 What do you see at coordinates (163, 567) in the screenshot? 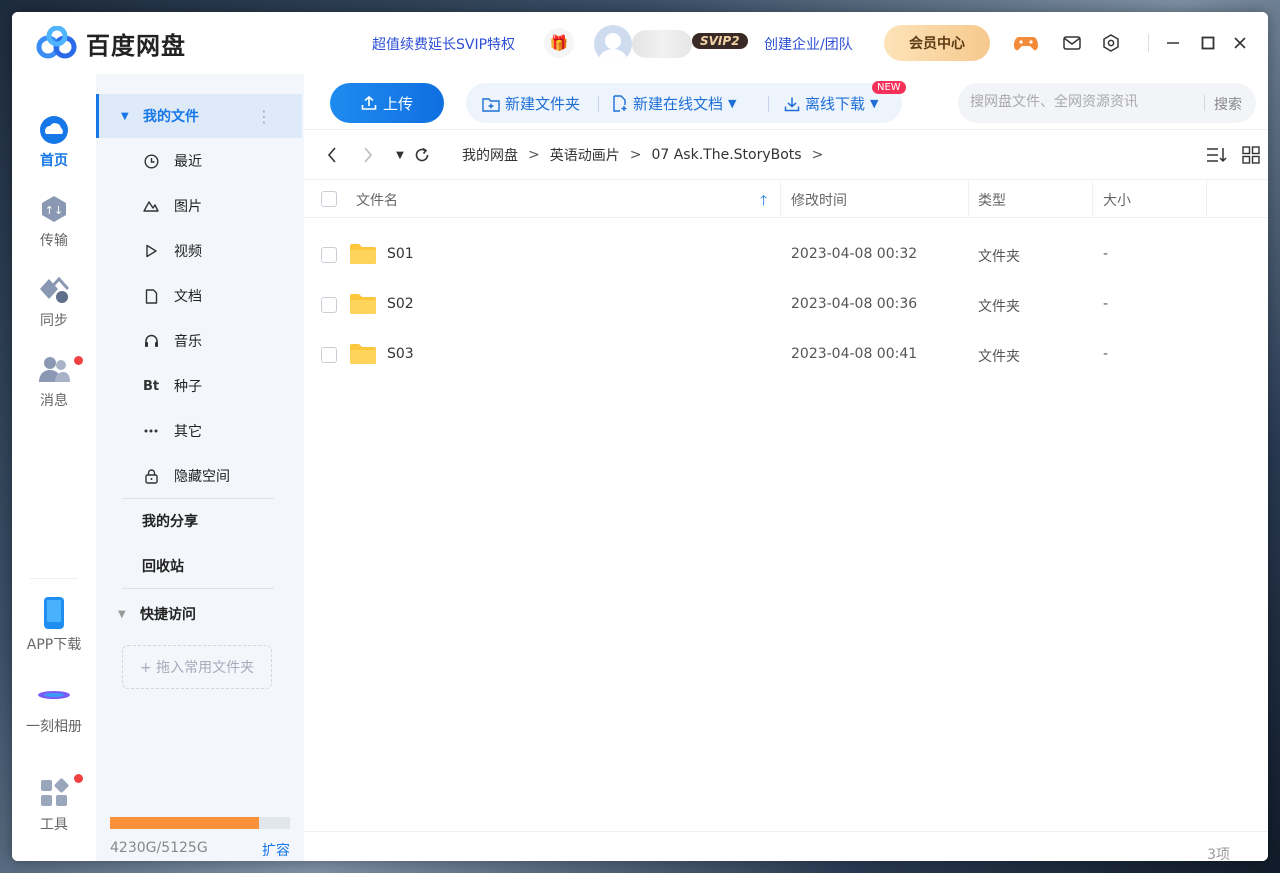
I see `sidebar-item-label: 回收站` at bounding box center [163, 567].